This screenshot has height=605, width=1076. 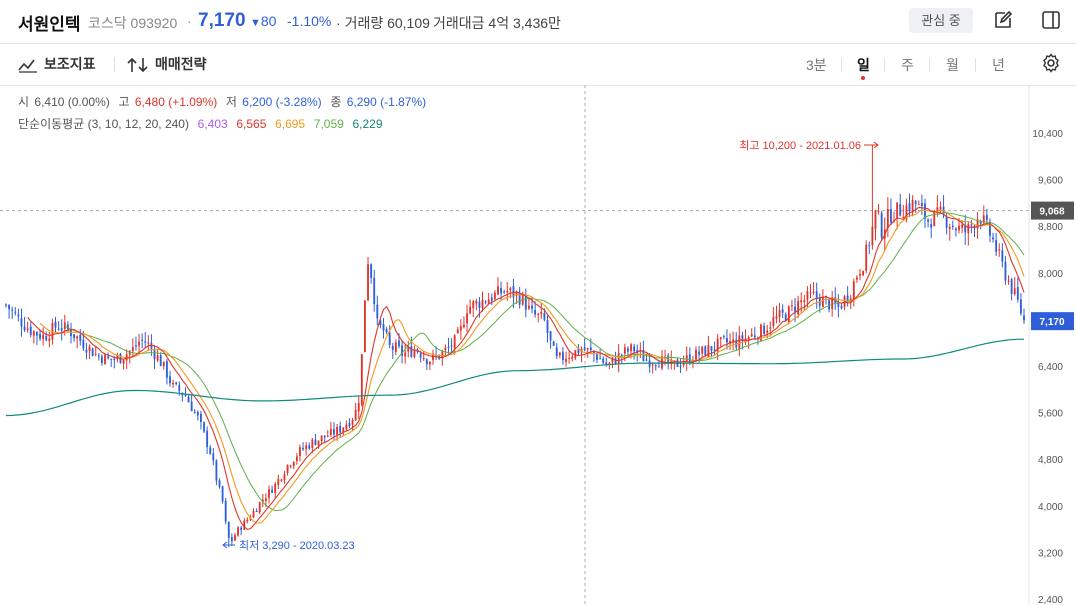 I want to click on indicator-button: 보조지표, so click(x=57, y=64).